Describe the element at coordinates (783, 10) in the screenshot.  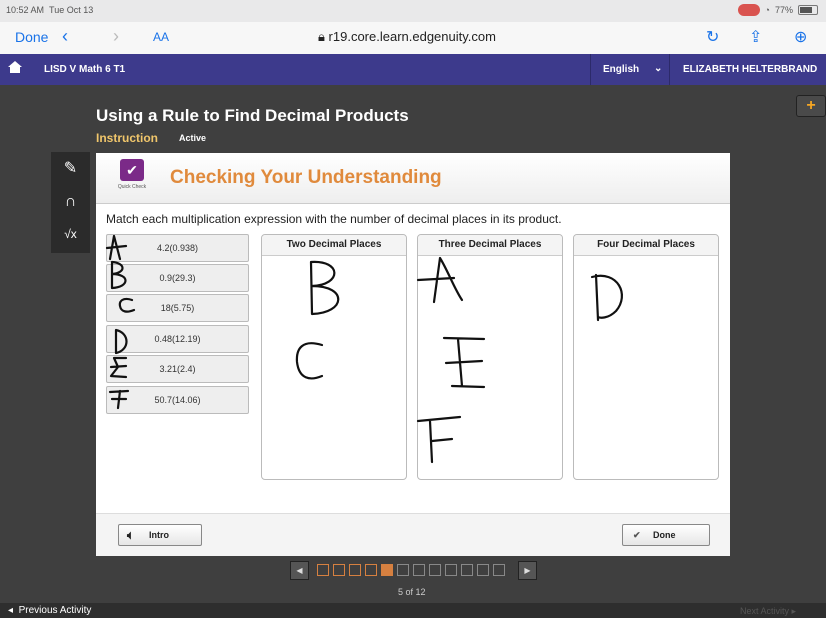
I see `battery-percent: 77%` at that location.